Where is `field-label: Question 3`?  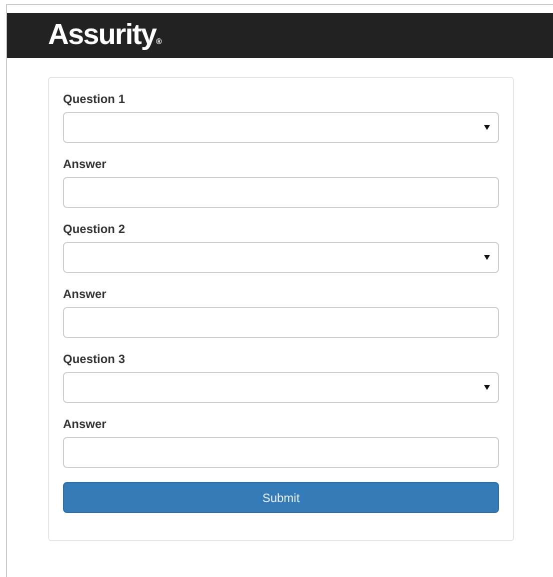
field-label: Question 3 is located at coordinates (94, 359).